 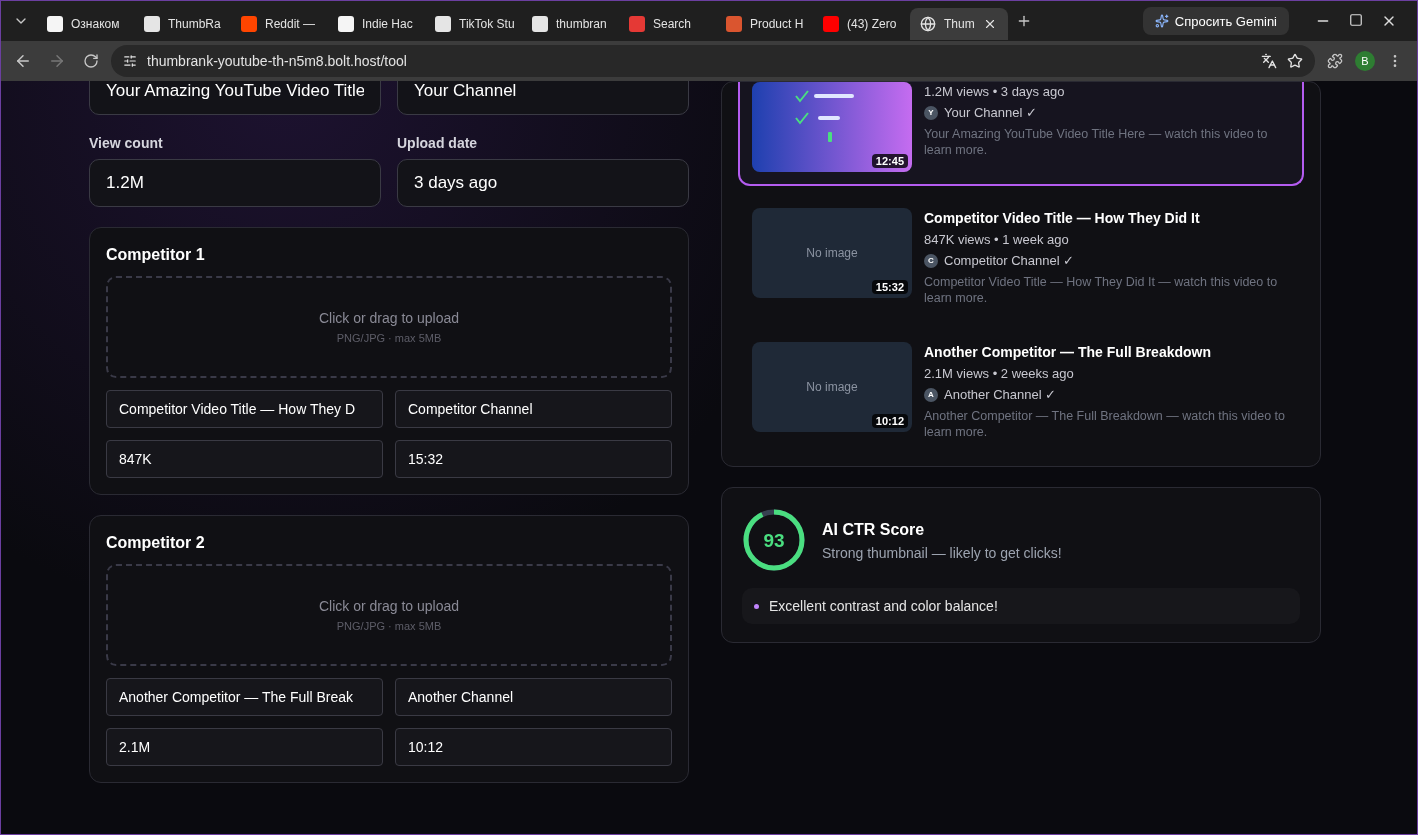 What do you see at coordinates (23, 61) in the screenshot?
I see `back-icon` at bounding box center [23, 61].